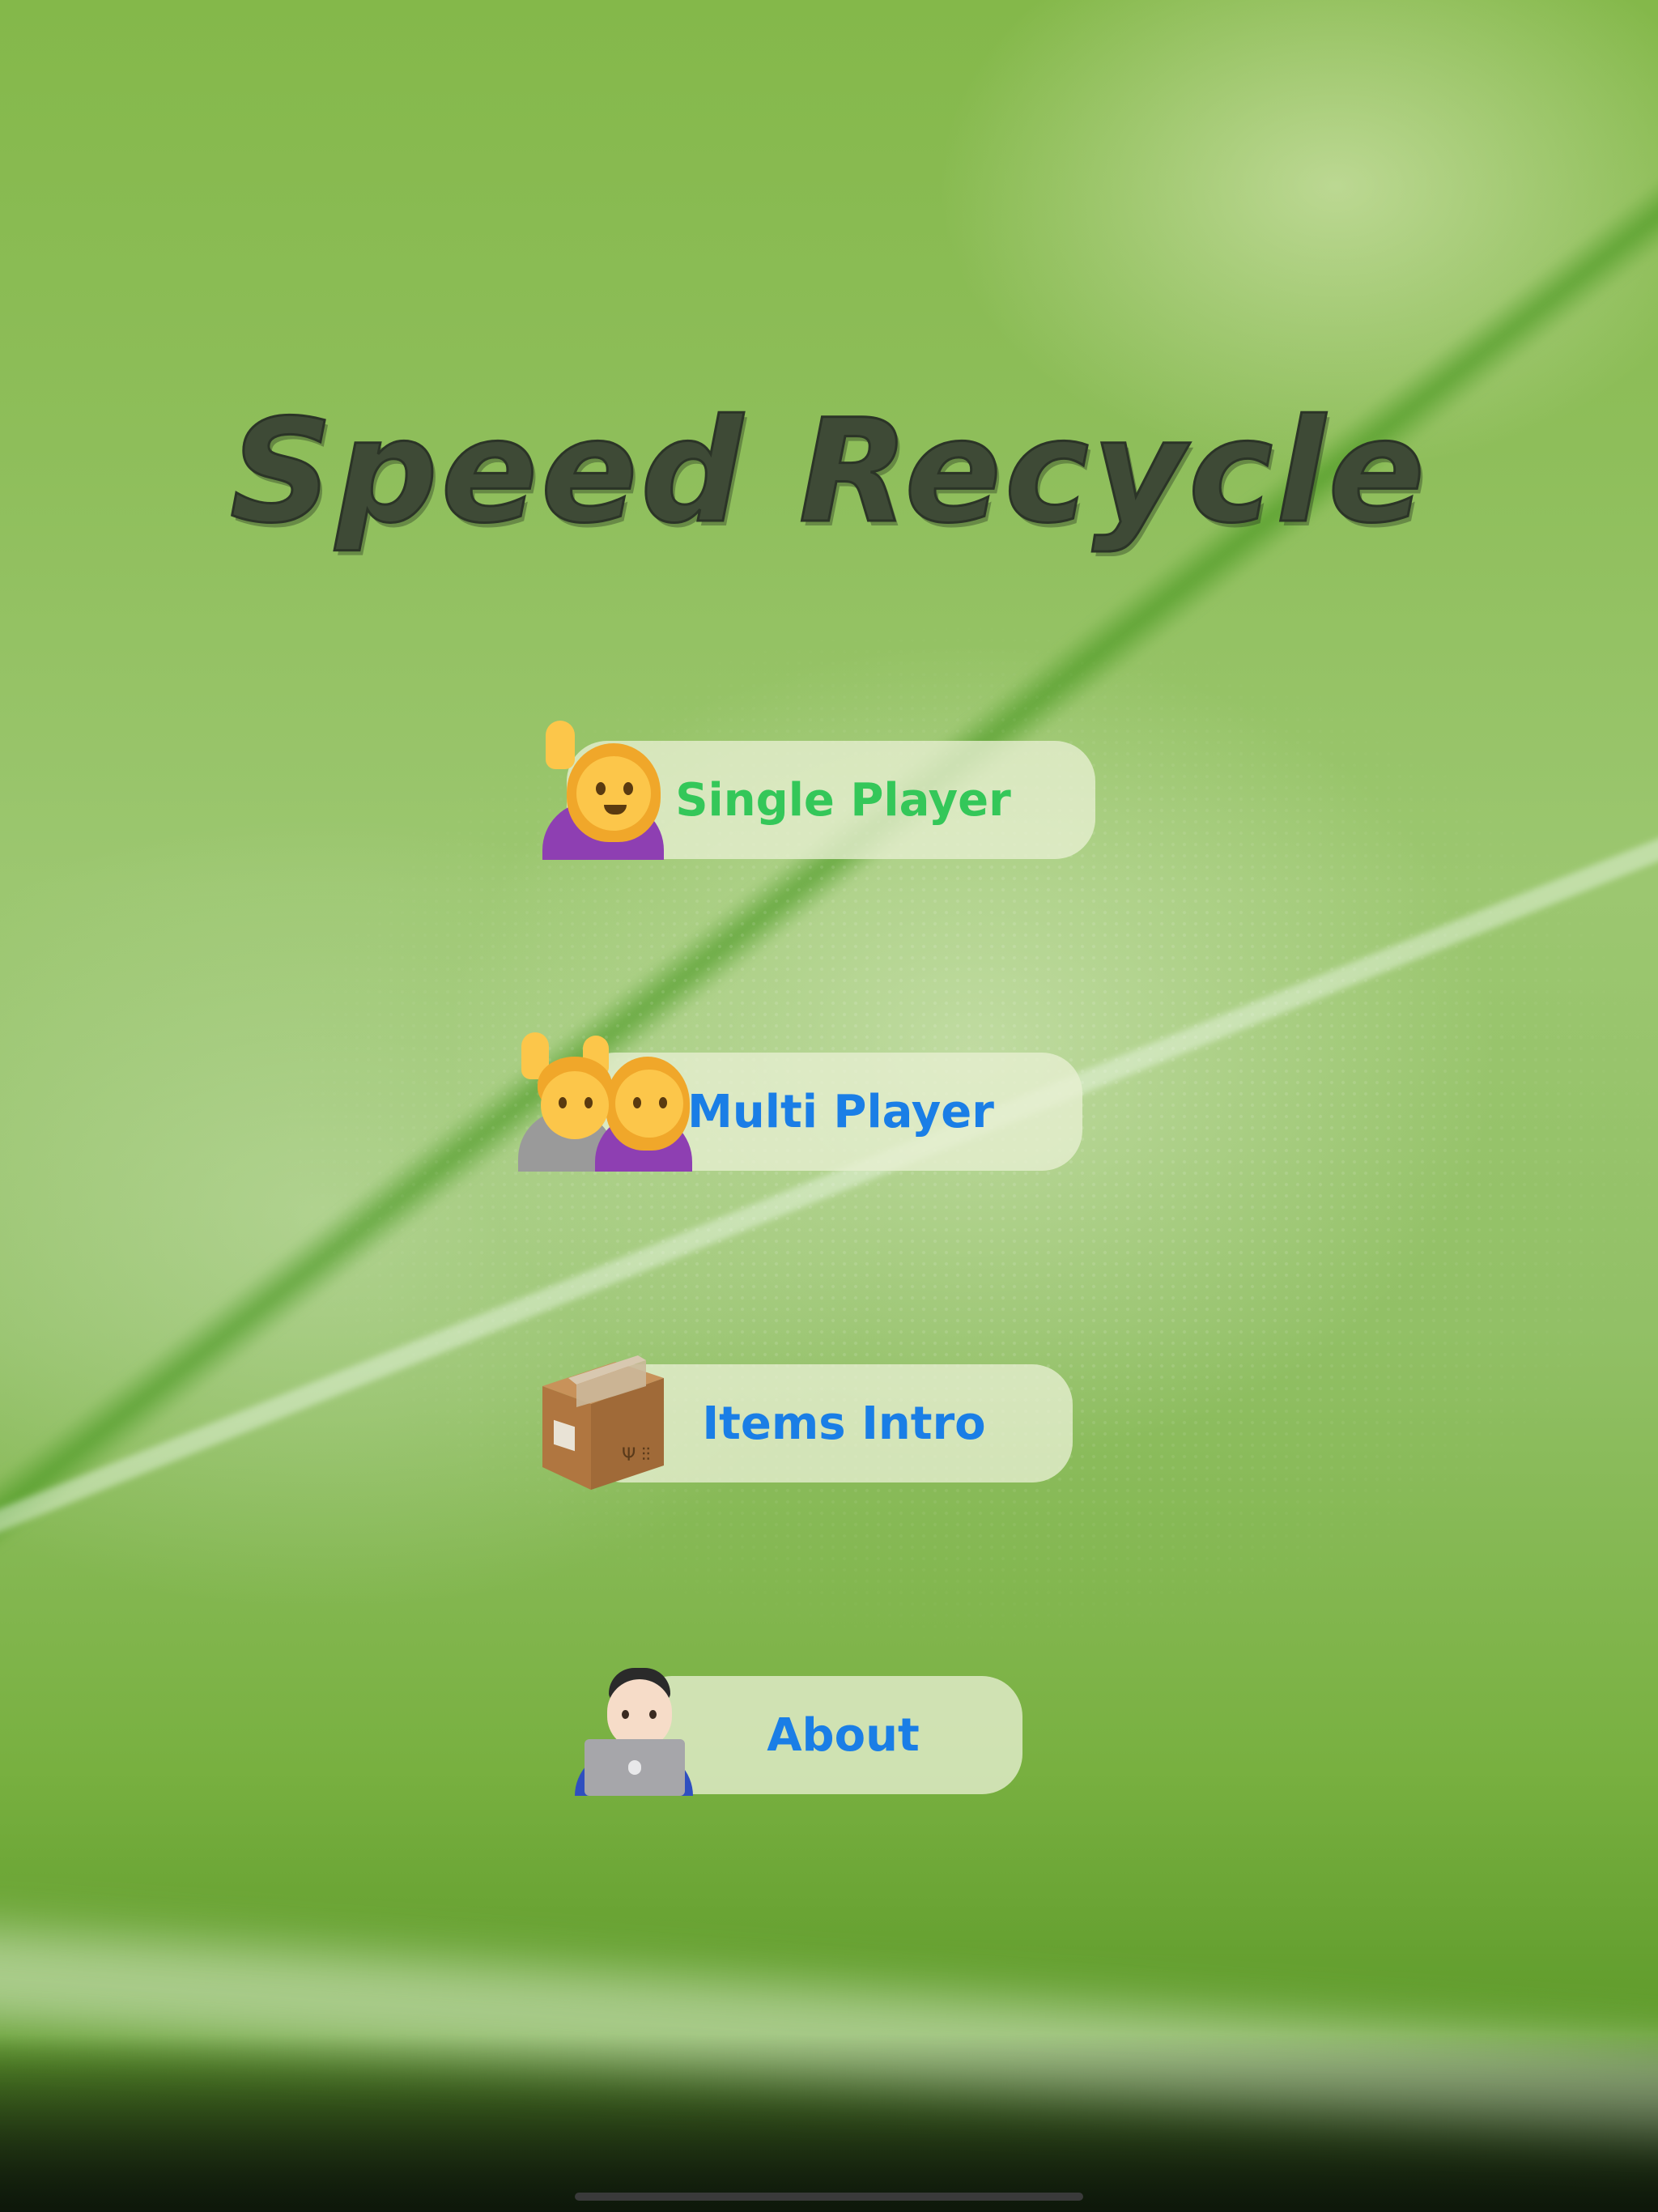  I want to click on woman-raising-hand-icon, so click(603, 791).